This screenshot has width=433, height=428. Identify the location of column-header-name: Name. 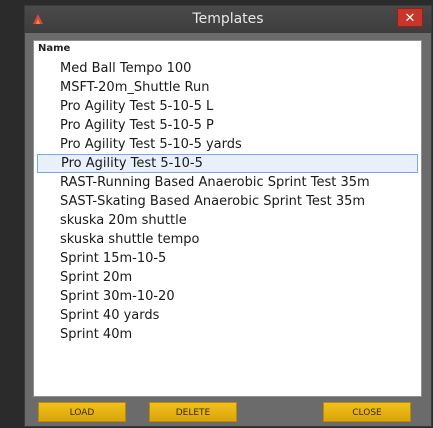
(227, 49).